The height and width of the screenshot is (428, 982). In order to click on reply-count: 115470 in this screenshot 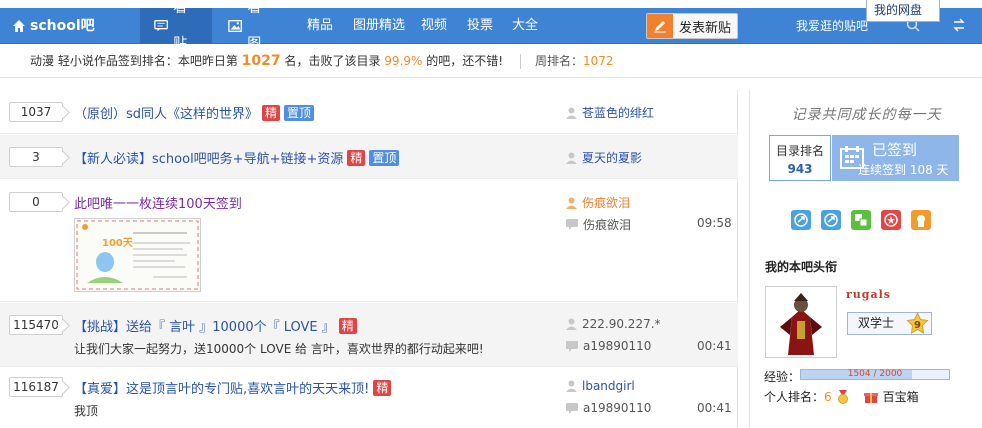, I will do `click(36, 325)`.